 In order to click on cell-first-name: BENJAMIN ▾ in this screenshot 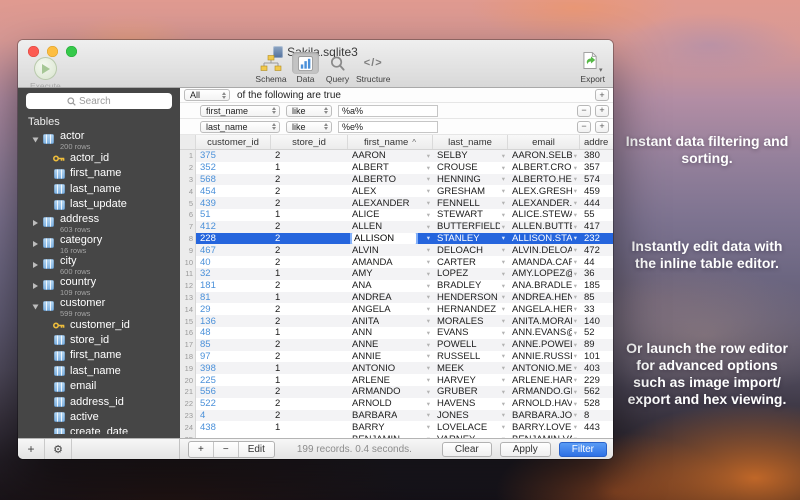, I will do `click(390, 436)`.